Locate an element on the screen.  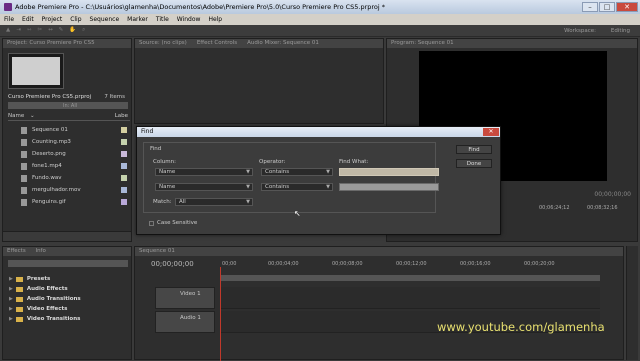
menu-clip: Clip is located at coordinates (75, 19).